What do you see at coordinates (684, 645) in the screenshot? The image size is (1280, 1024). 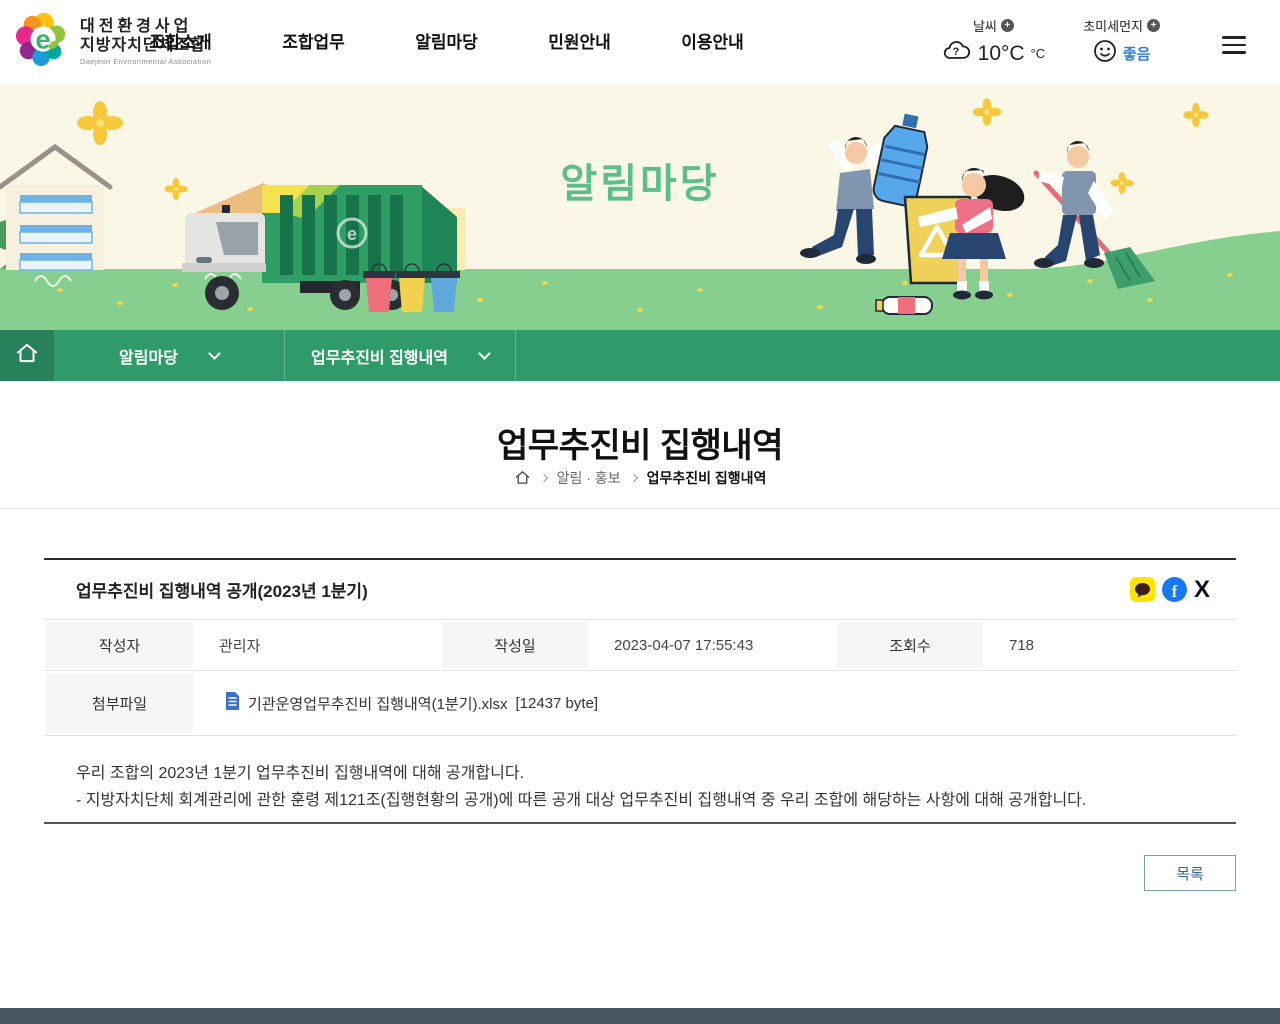 I see `date-value: 2023-04-07 17:55:43` at bounding box center [684, 645].